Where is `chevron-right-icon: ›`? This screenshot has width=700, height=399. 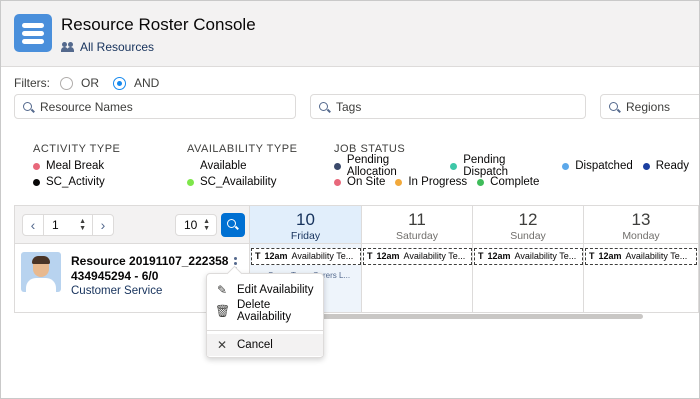 chevron-right-icon: › is located at coordinates (103, 225).